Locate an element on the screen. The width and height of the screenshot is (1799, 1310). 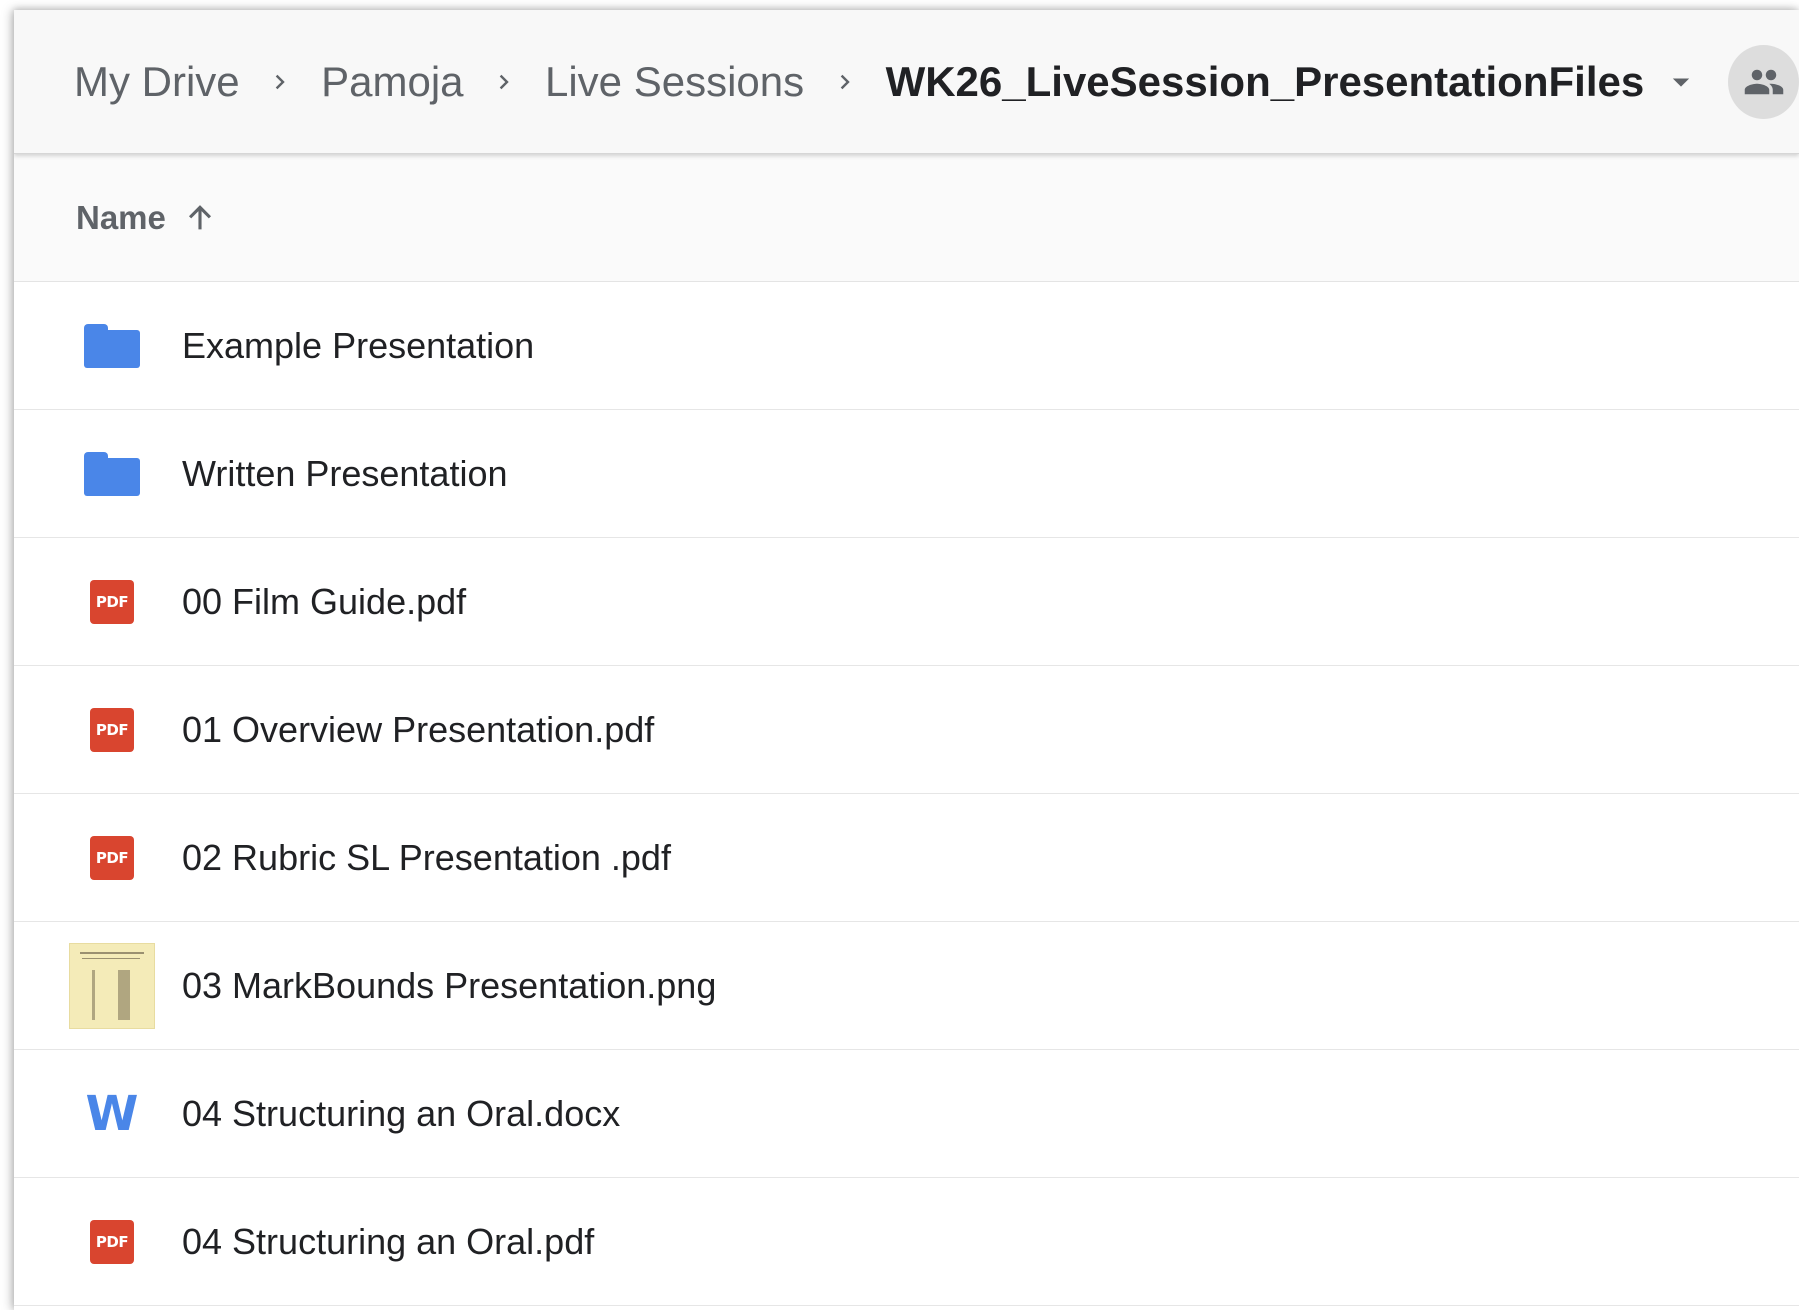
file-name: Written Presentation is located at coordinates (345, 473).